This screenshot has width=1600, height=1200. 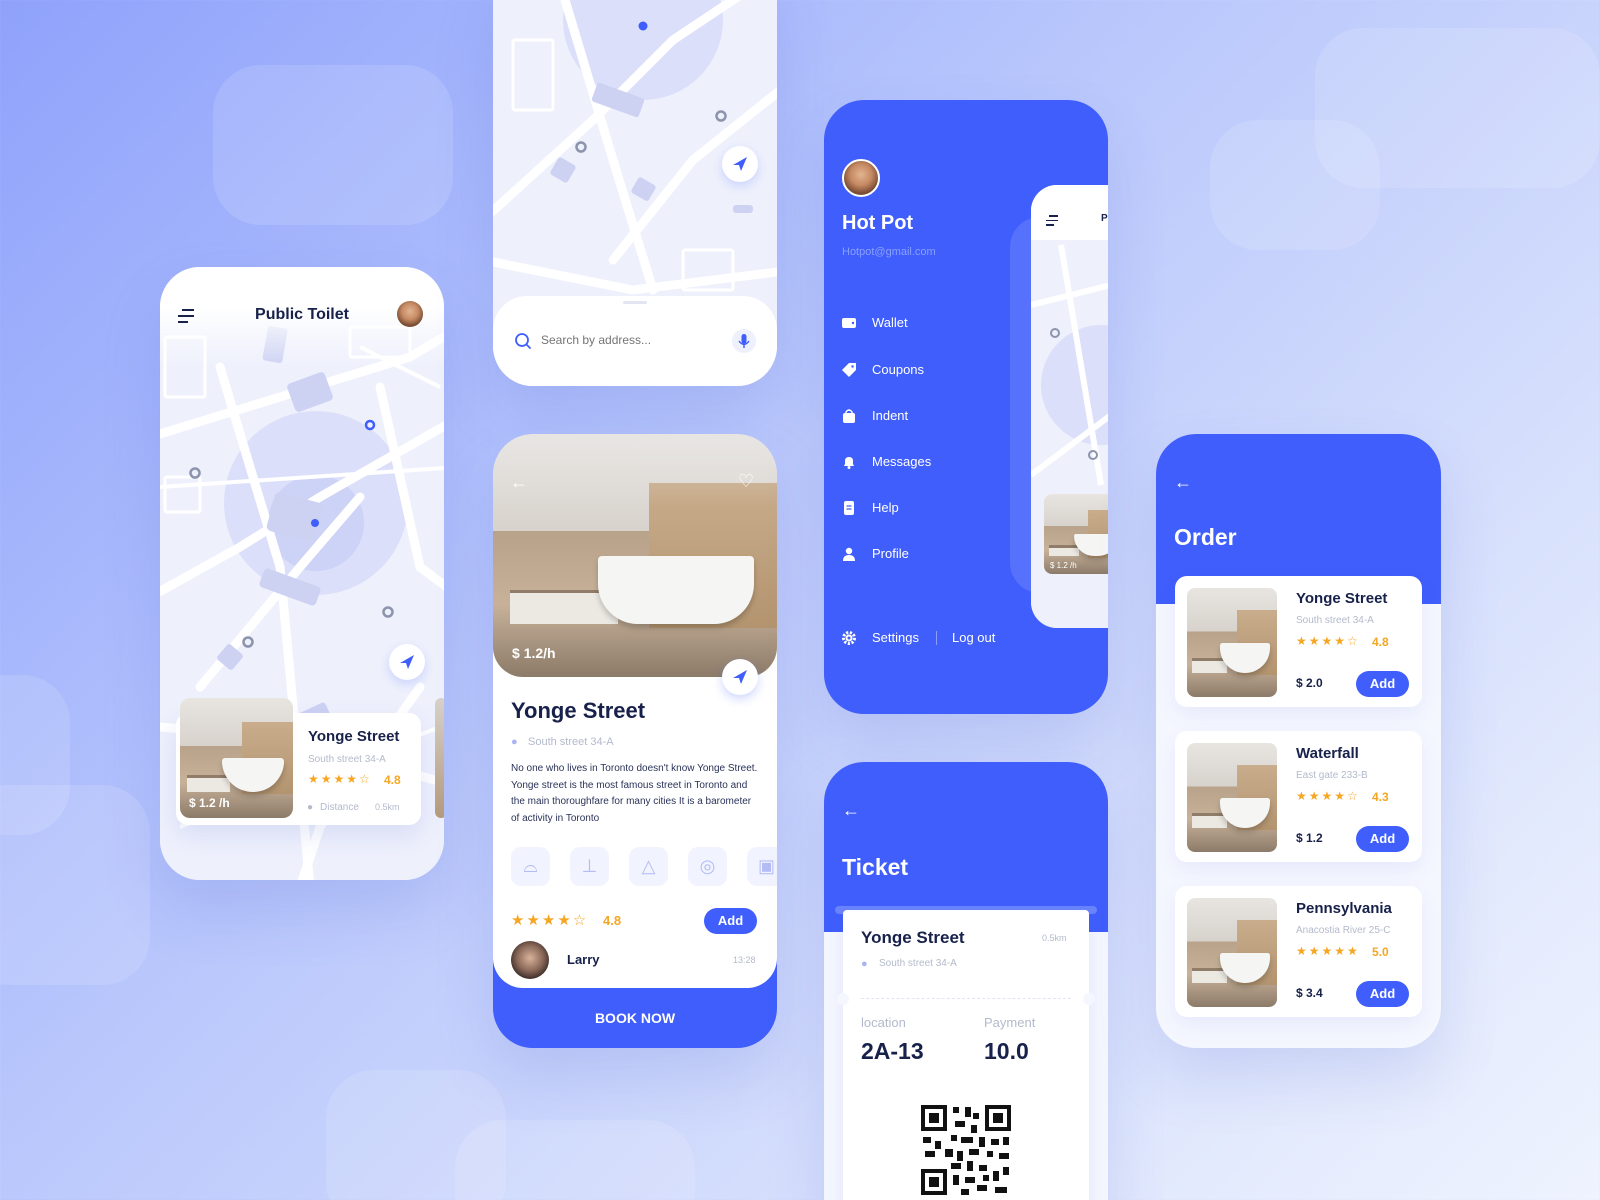 What do you see at coordinates (966, 1150) in the screenshot?
I see `qr-code` at bounding box center [966, 1150].